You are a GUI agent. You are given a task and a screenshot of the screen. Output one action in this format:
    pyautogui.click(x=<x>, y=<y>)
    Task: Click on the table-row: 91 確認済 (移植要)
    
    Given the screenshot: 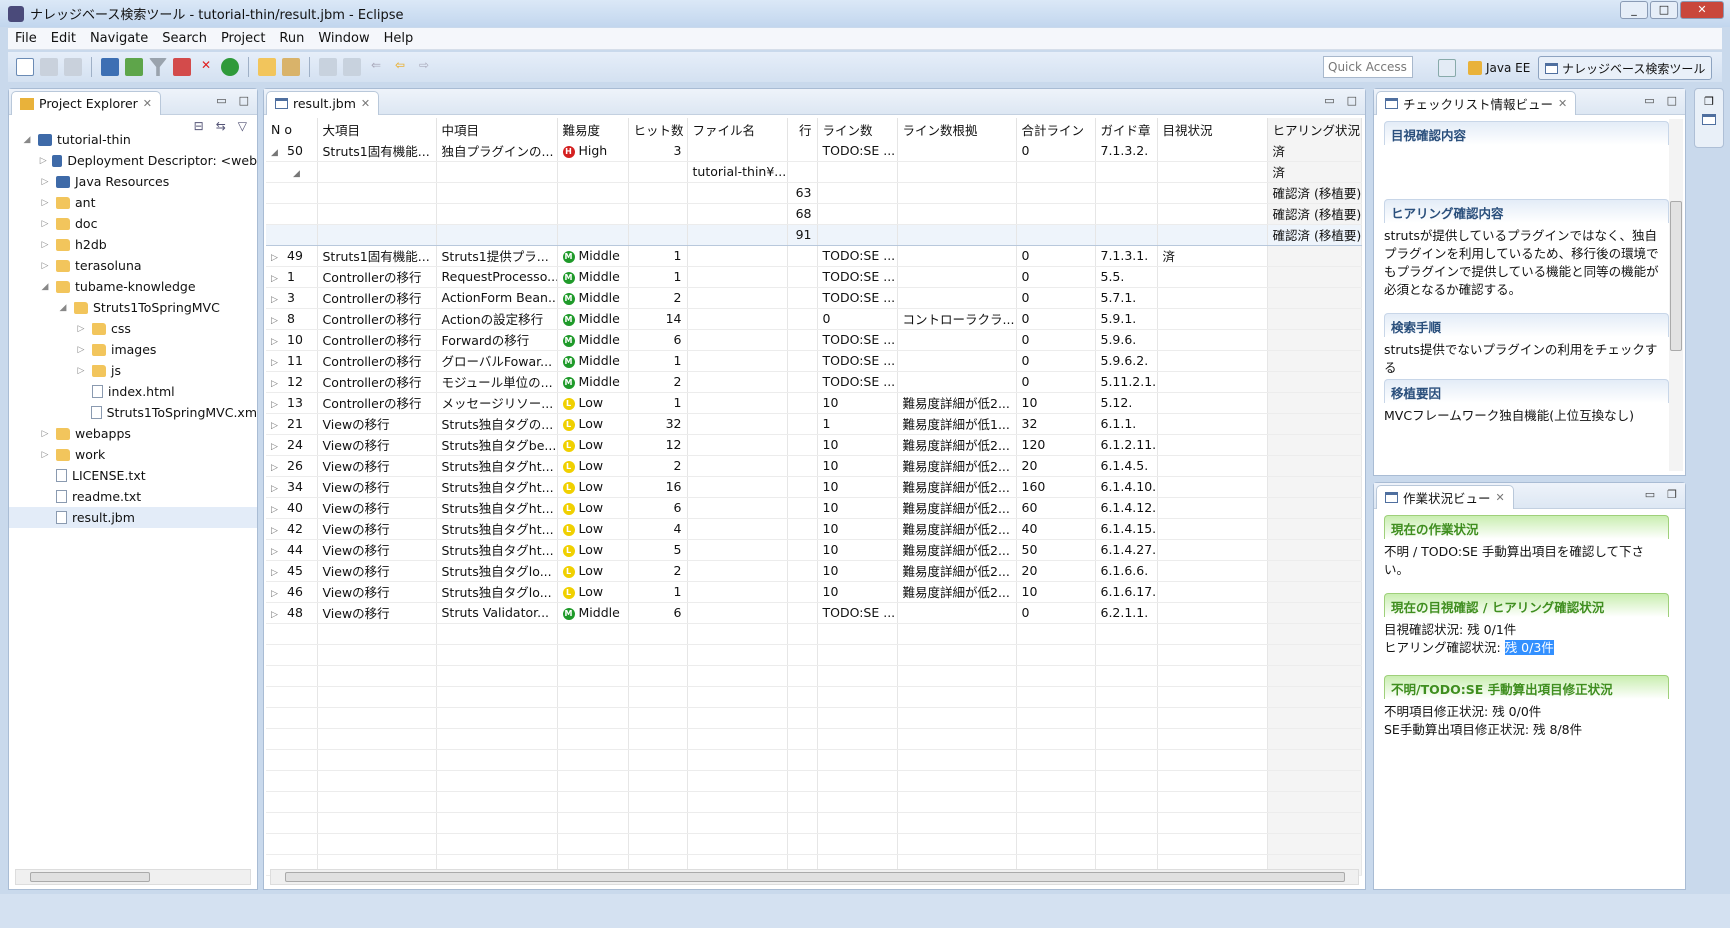 What is the action you would take?
    pyautogui.click(x=814, y=234)
    